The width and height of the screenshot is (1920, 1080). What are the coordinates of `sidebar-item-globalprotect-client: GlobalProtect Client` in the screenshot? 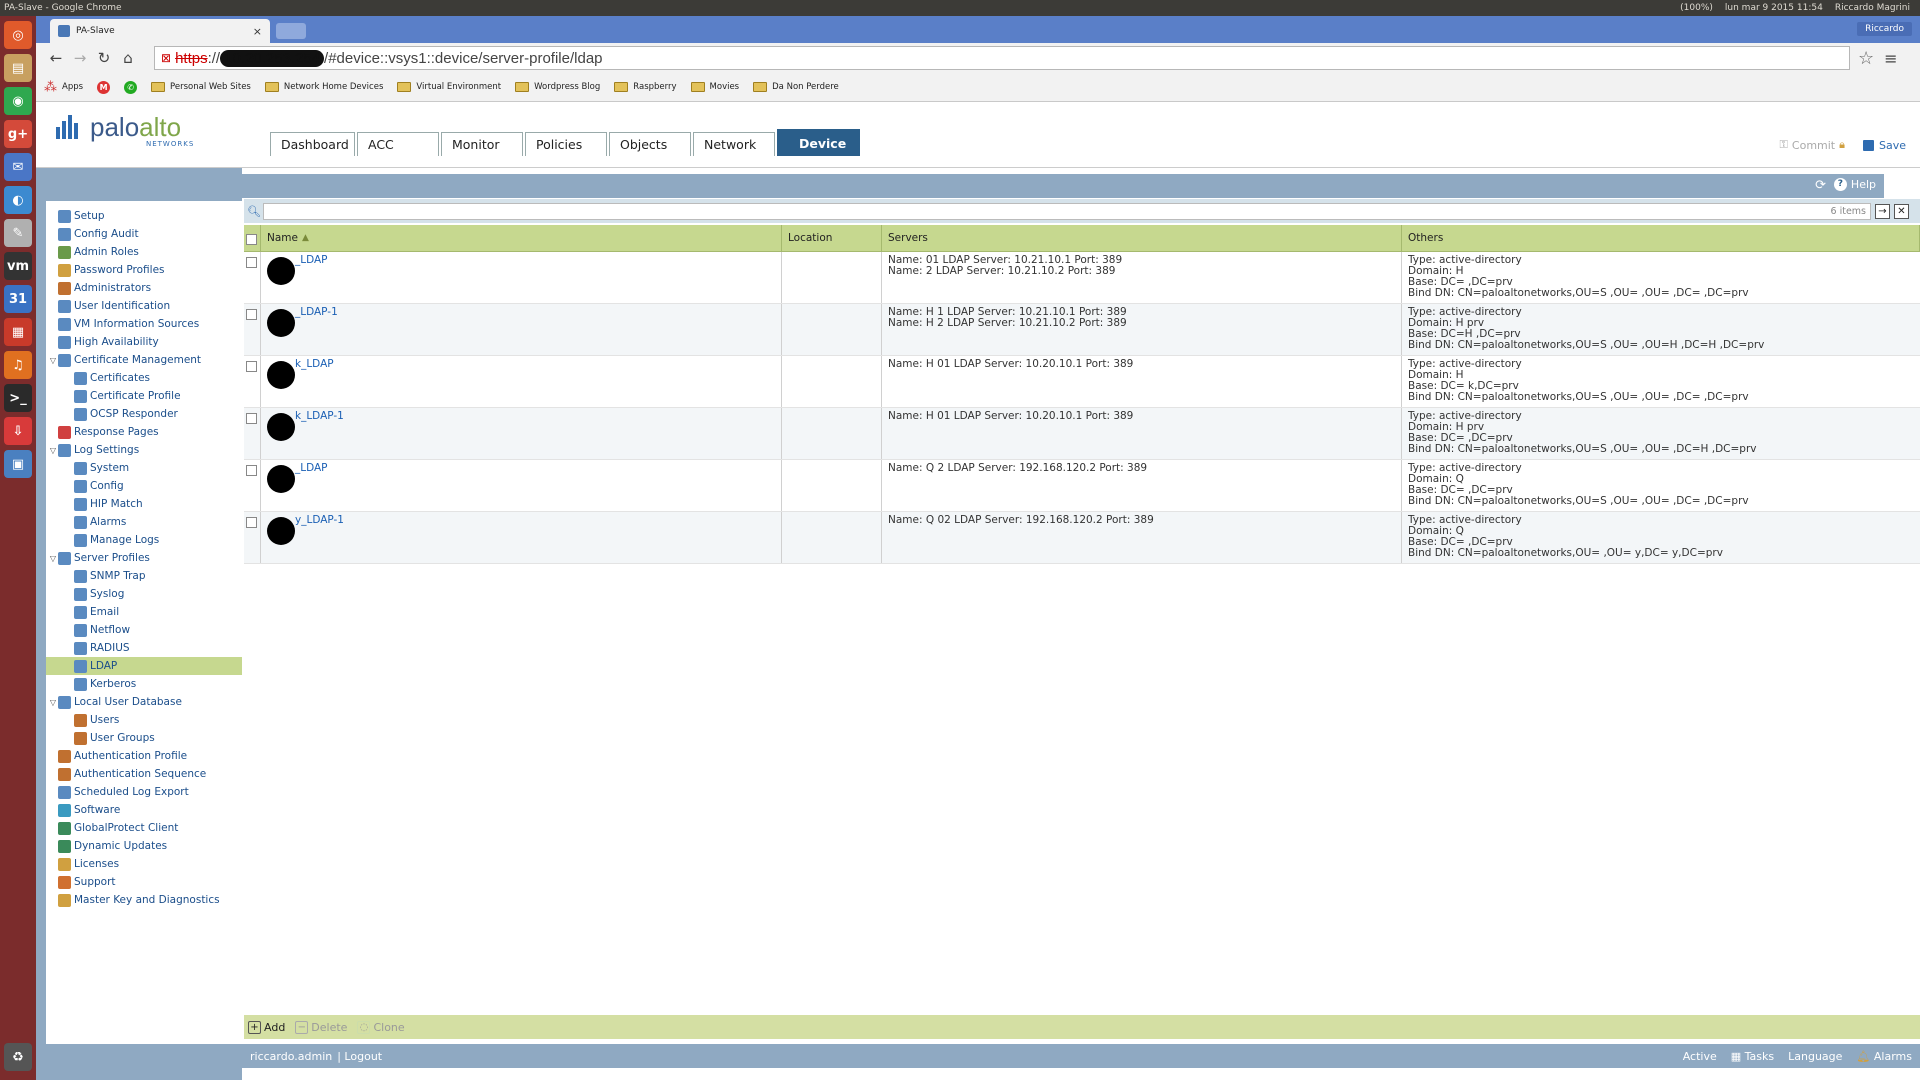 It's located at (144, 828).